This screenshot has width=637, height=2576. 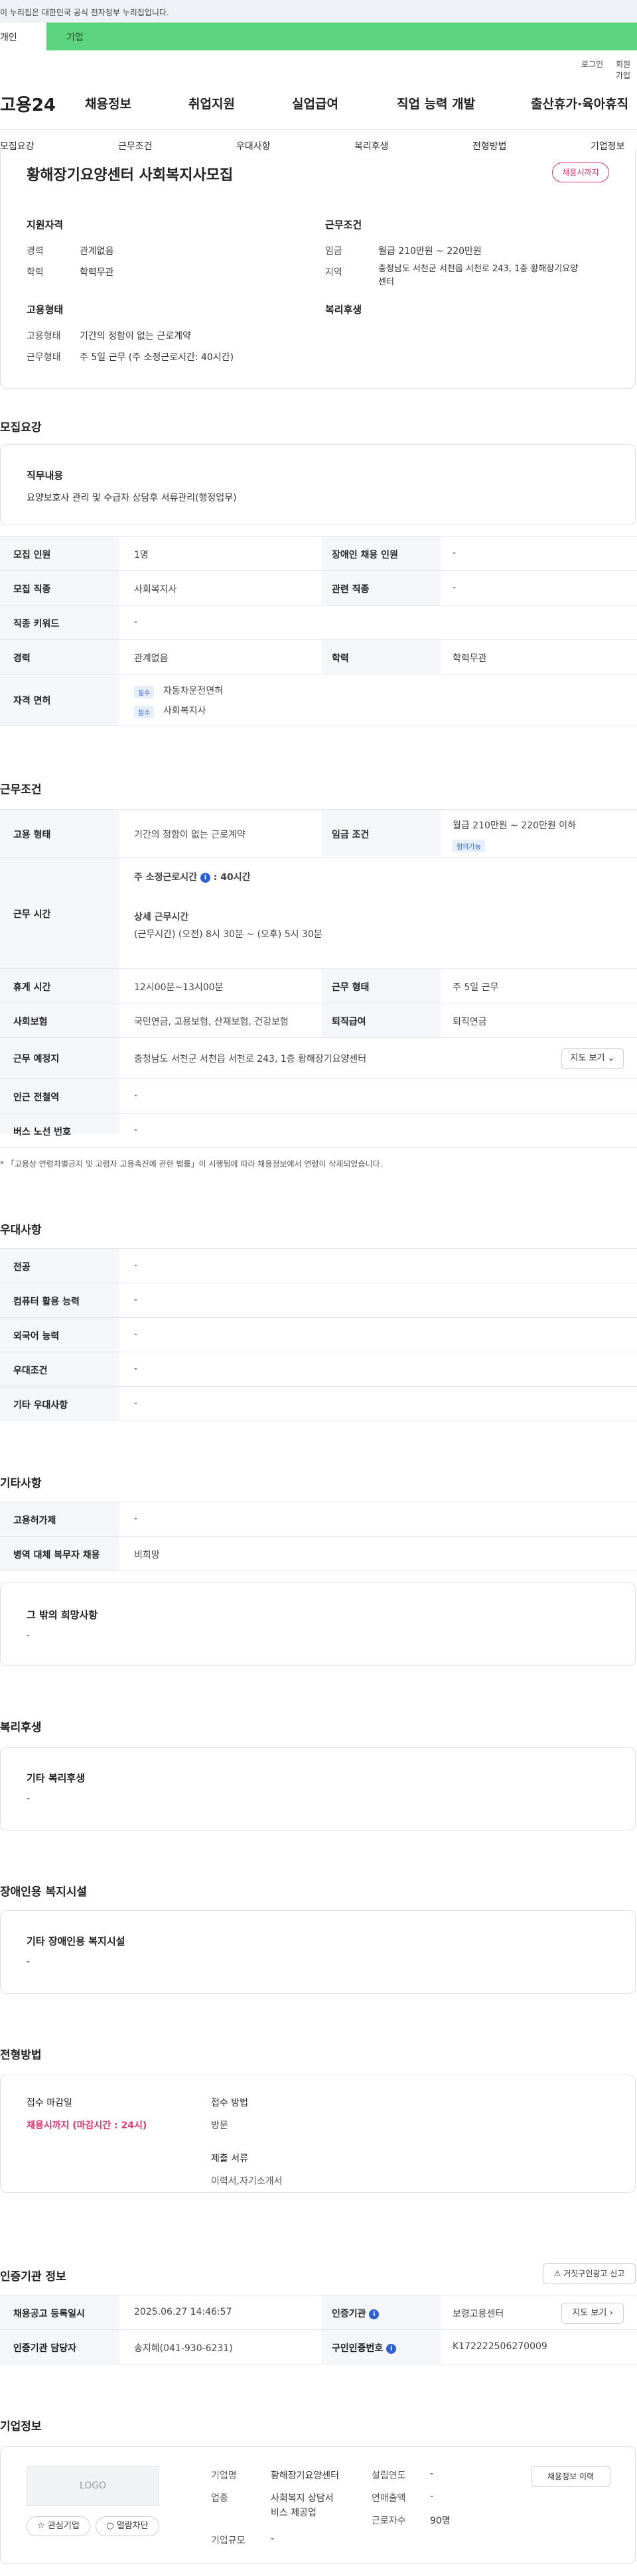 I want to click on industry-value-1: 사회복지 상담서, so click(x=302, y=2499).